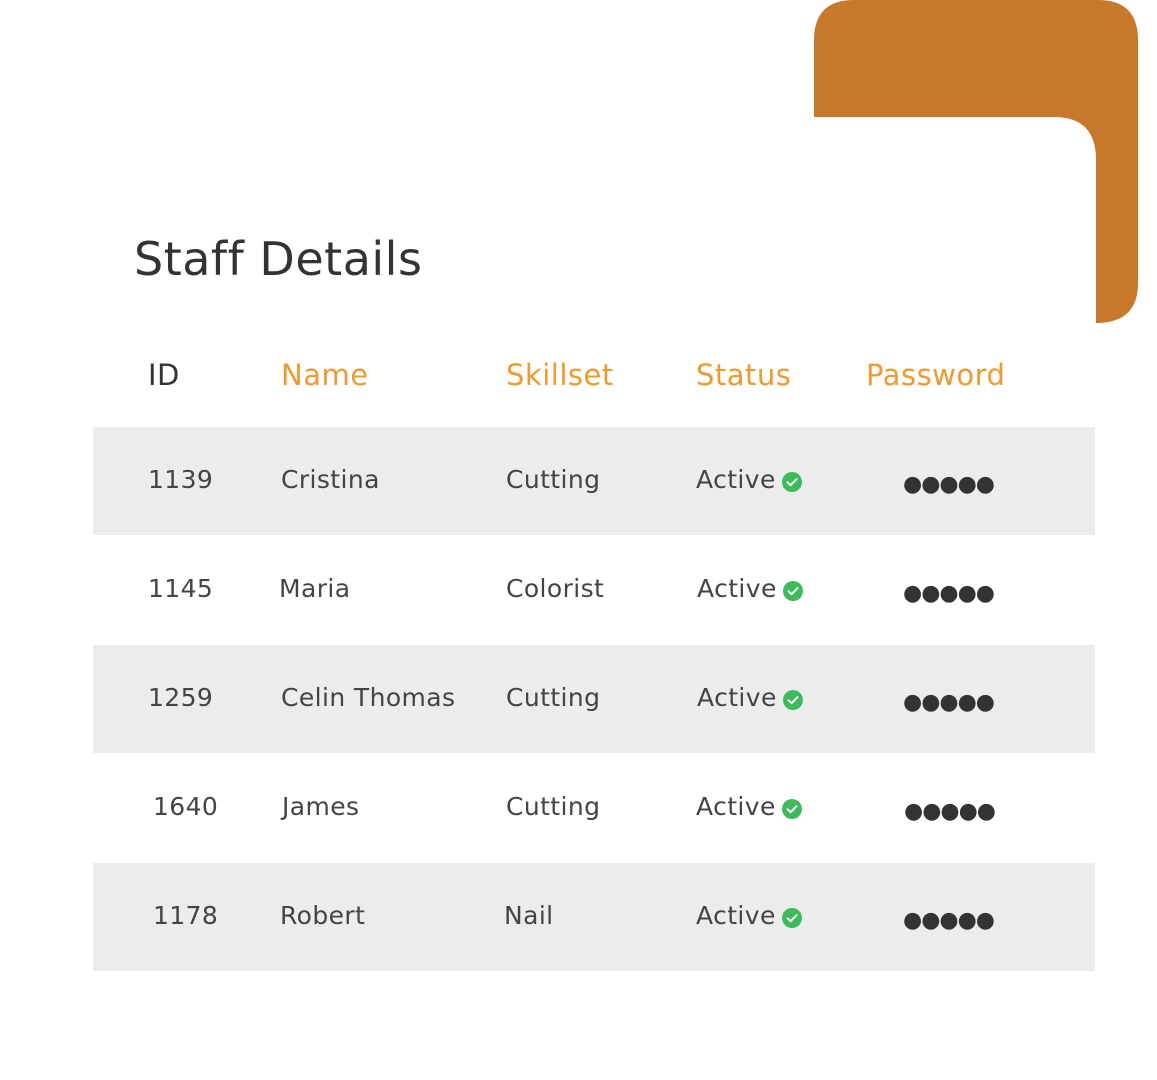 The width and height of the screenshot is (1157, 1080). I want to click on column-header-name: Name, so click(325, 375).